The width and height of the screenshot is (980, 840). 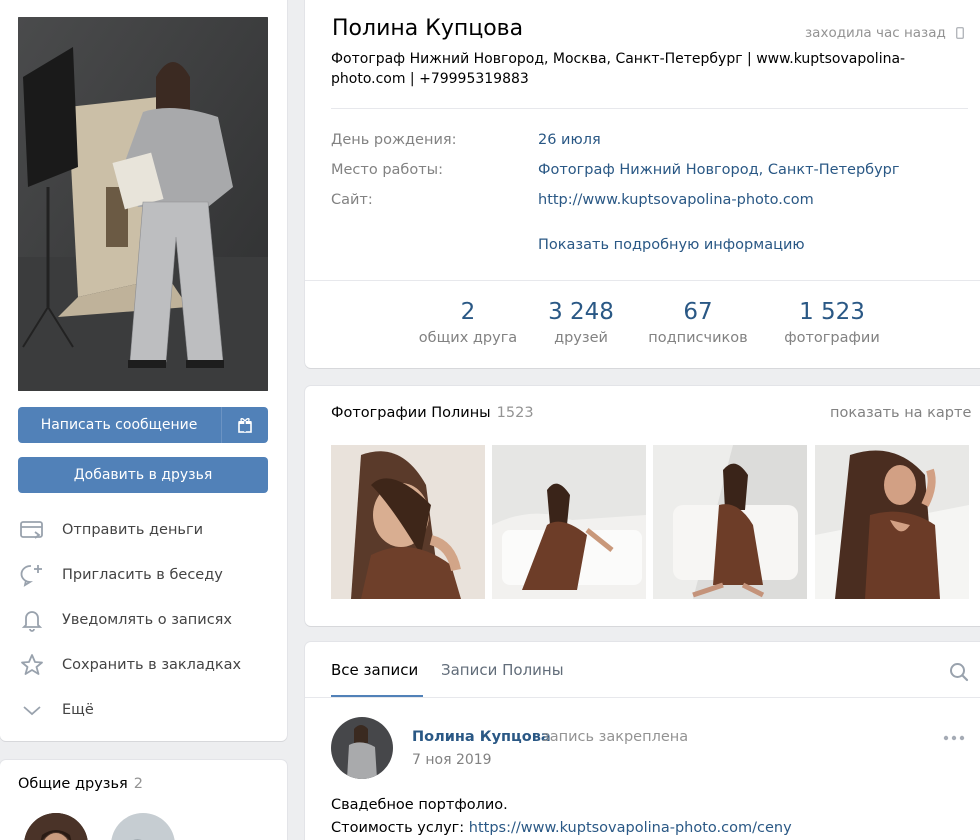 I want to click on invite-to-chat-action: Пригласить в беседу, so click(x=143, y=575).